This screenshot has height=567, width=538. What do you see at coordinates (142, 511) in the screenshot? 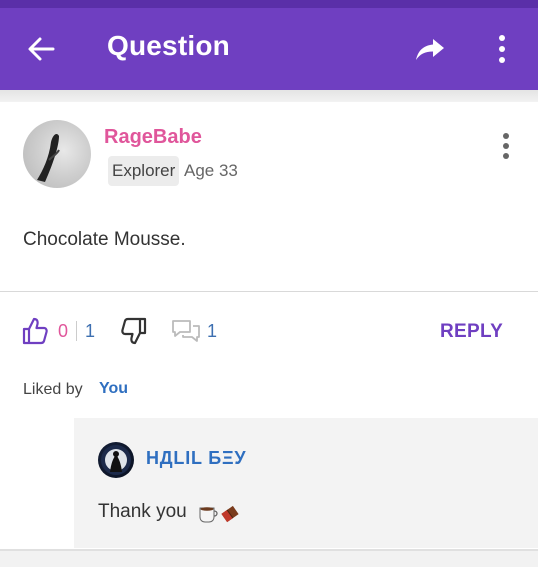
I see `reply-text: Thank you` at bounding box center [142, 511].